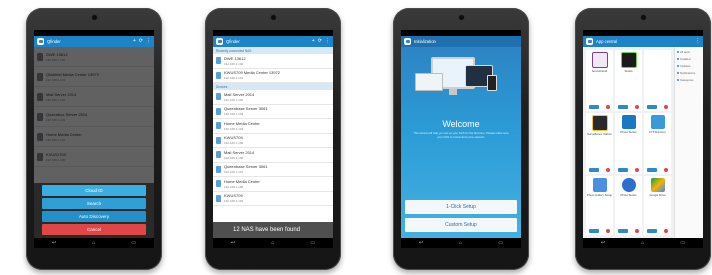 The height and width of the screenshot is (275, 712). I want to click on sidebar-item: All apps, so click(689, 52).